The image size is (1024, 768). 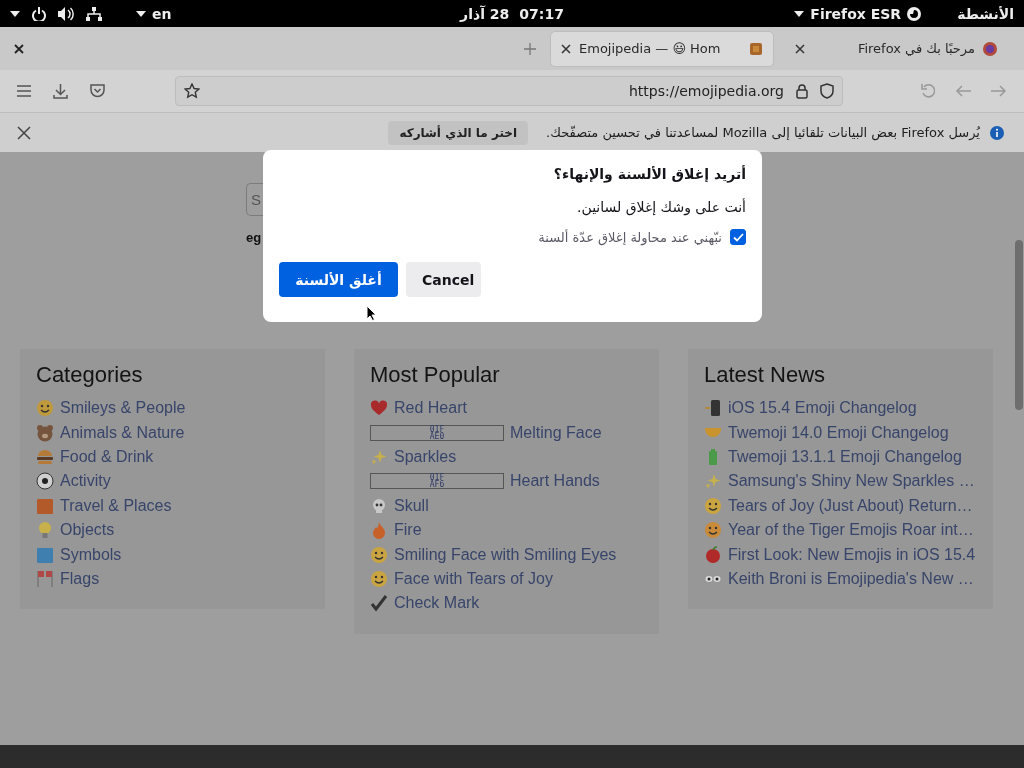 What do you see at coordinates (827, 91) in the screenshot?
I see `shield-icon` at bounding box center [827, 91].